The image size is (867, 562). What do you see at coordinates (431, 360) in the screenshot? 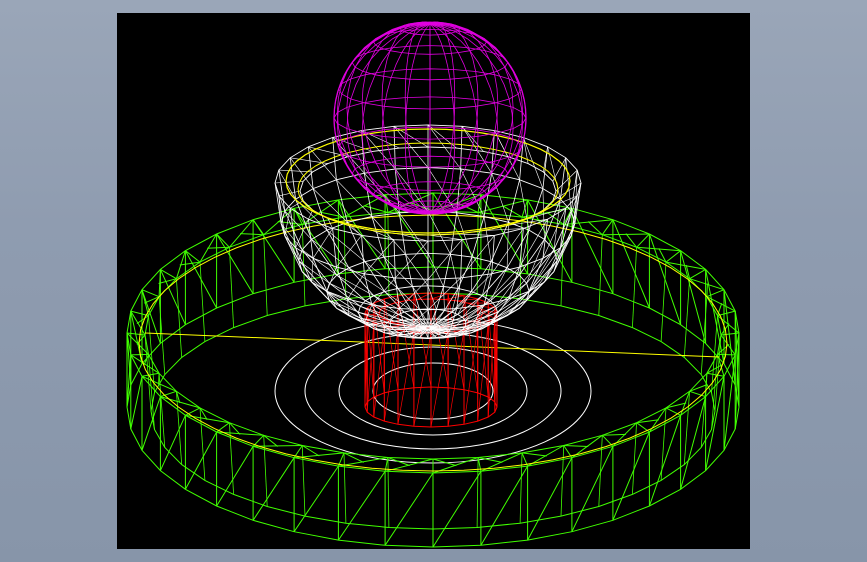
I see `cylinder-post` at bounding box center [431, 360].